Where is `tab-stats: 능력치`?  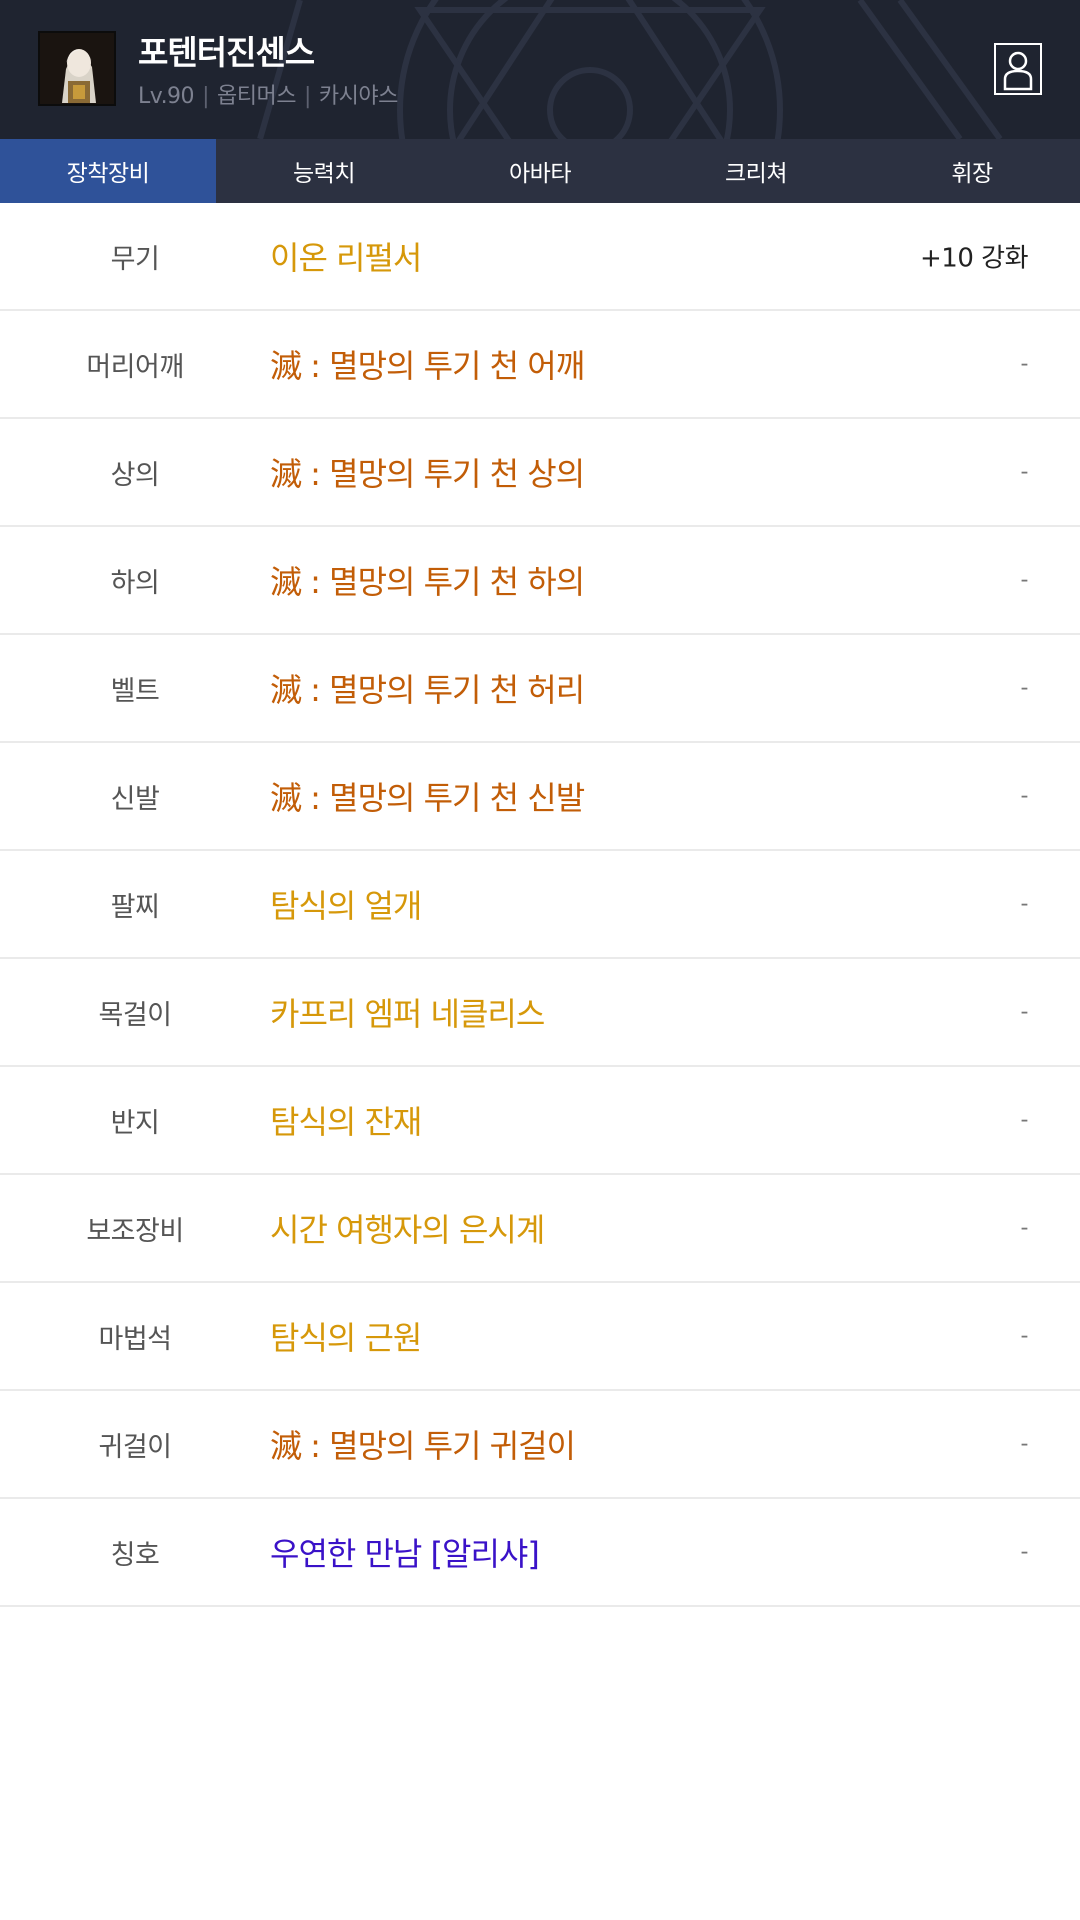 tab-stats: 능력치 is located at coordinates (324, 171).